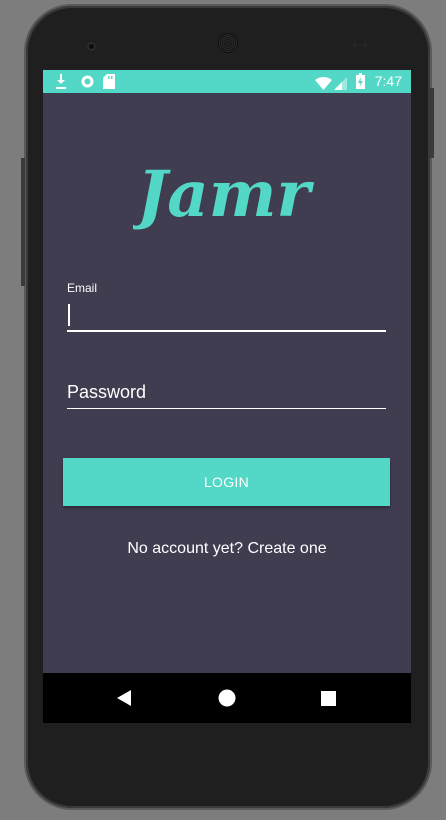 The width and height of the screenshot is (446, 820). Describe the element at coordinates (226, 482) in the screenshot. I see `login-button: LOGIN` at that location.